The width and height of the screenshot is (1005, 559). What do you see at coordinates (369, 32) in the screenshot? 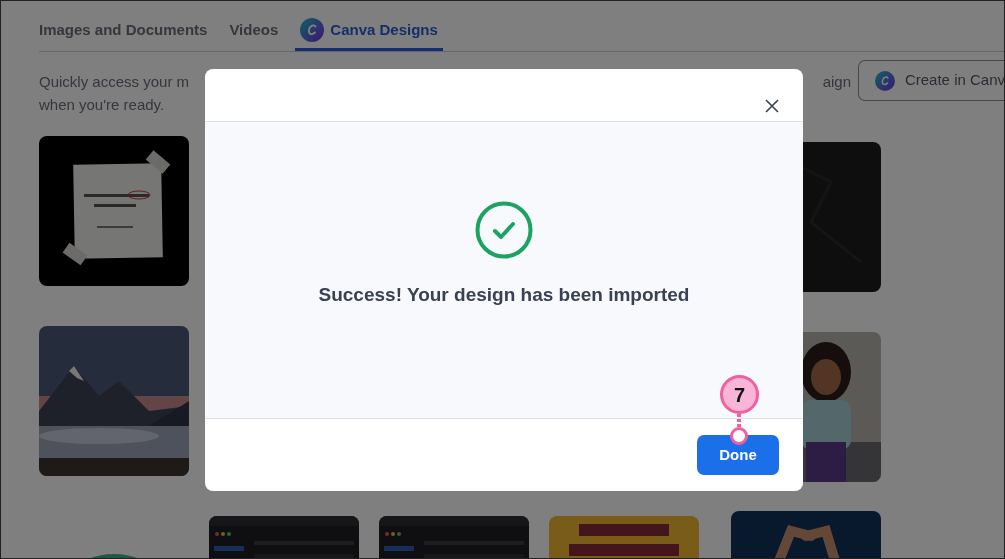
I see `tab: Canva Designs` at bounding box center [369, 32].